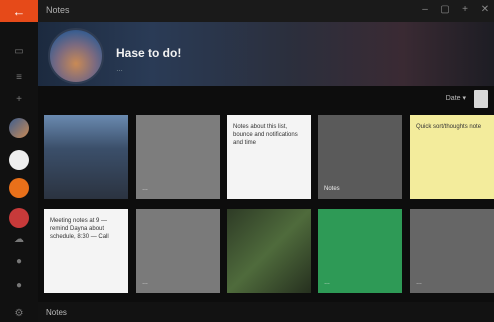  Describe the element at coordinates (465, 9) in the screenshot. I see `maximize-icon: +` at that location.